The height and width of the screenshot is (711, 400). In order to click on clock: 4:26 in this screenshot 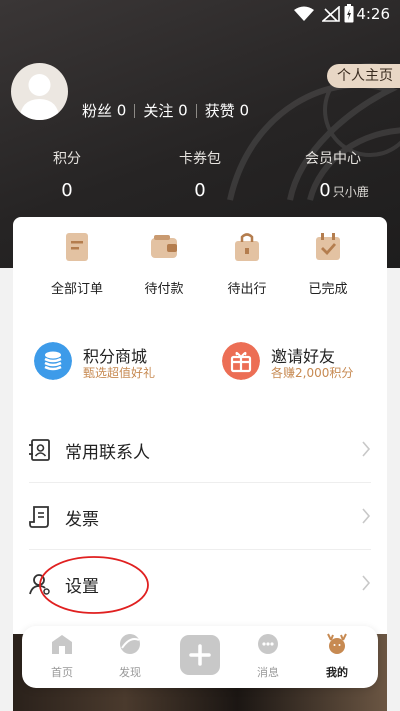, I will do `click(373, 14)`.